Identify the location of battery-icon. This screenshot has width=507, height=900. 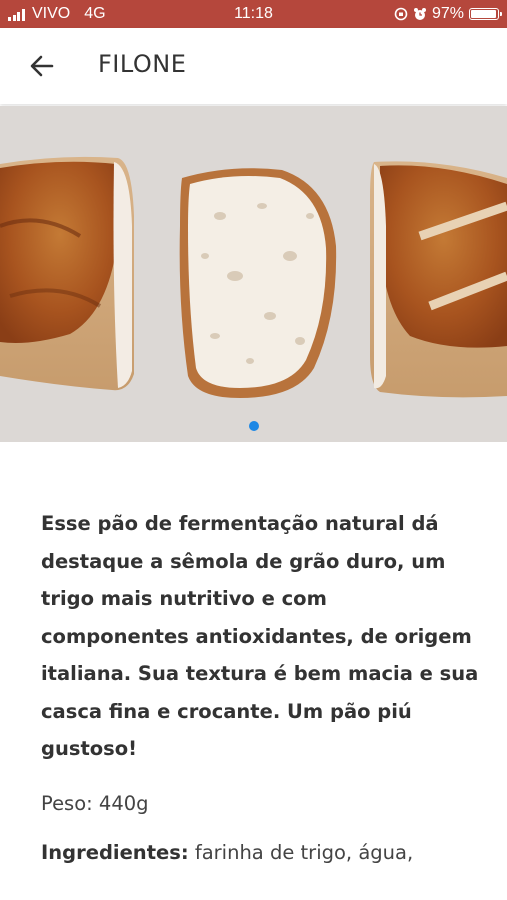
(485, 14).